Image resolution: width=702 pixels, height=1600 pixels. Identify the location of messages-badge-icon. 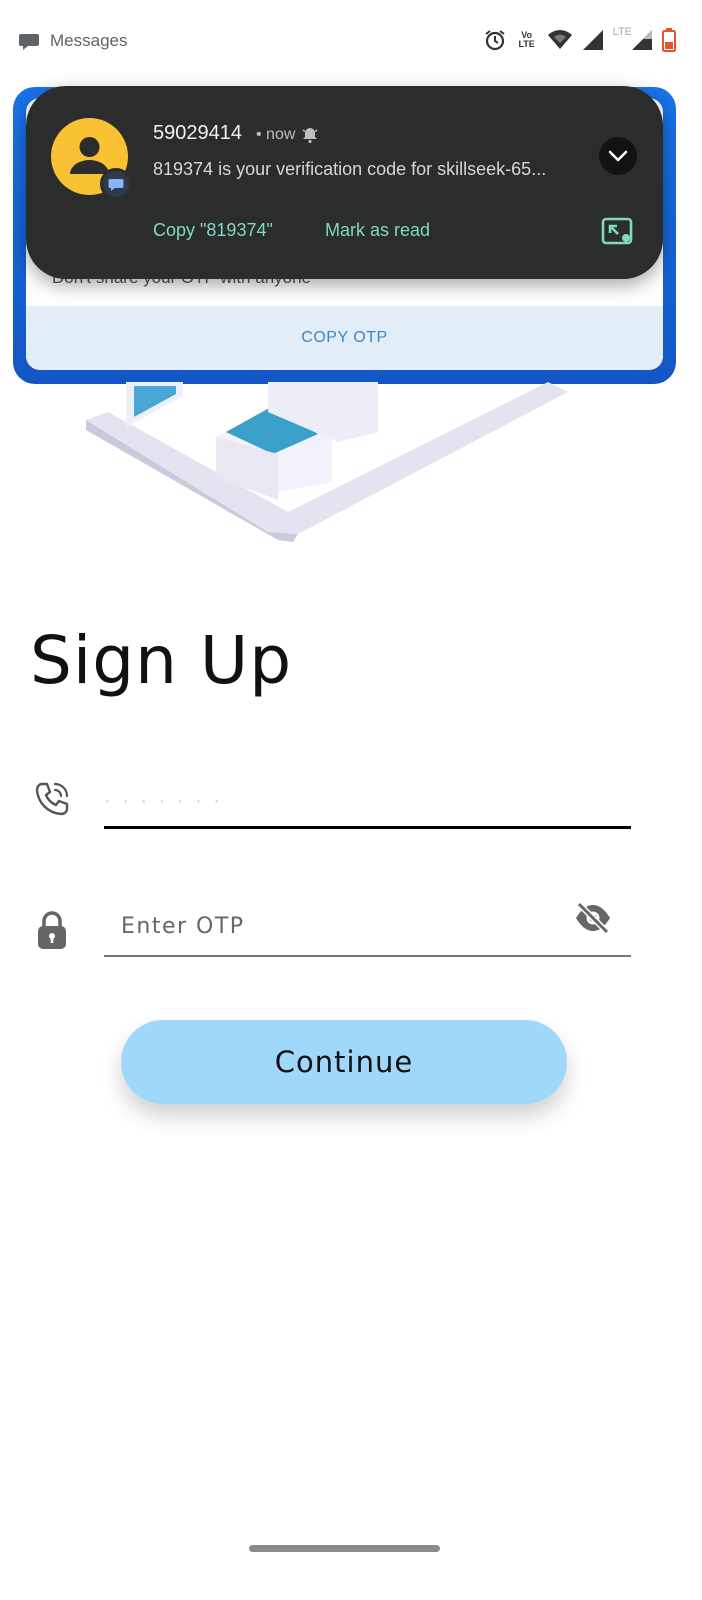
(116, 184).